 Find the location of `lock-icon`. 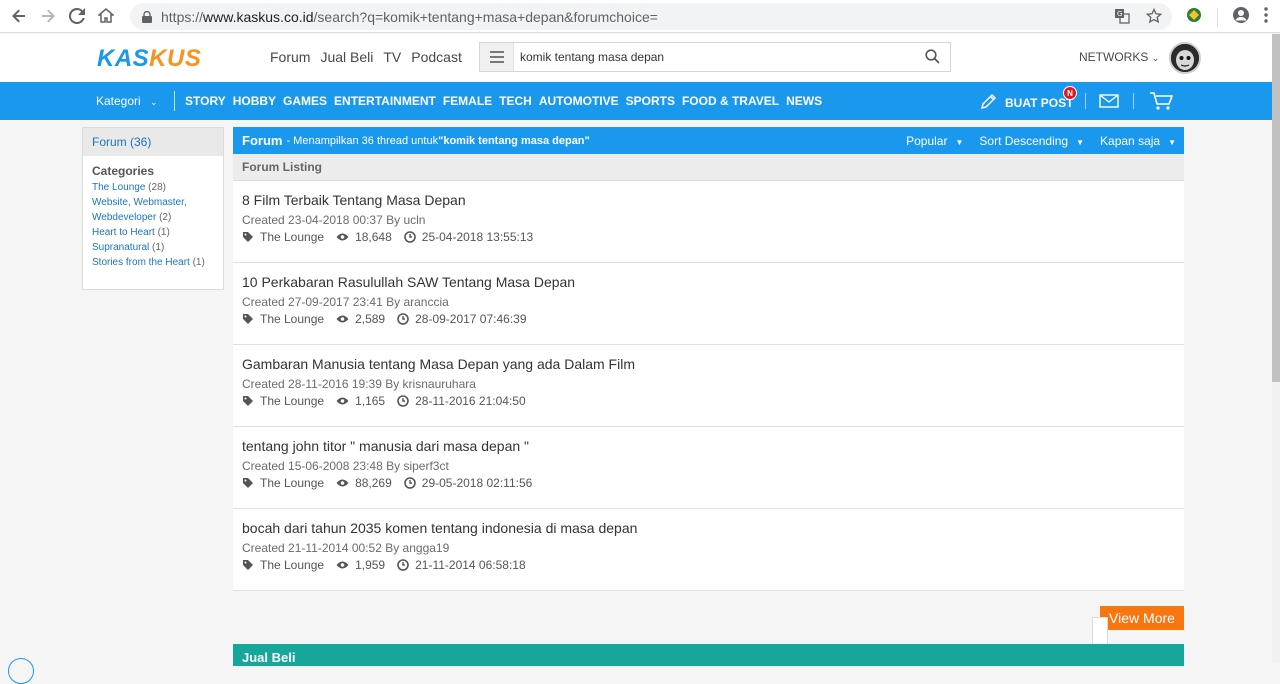

lock-icon is located at coordinates (147, 17).